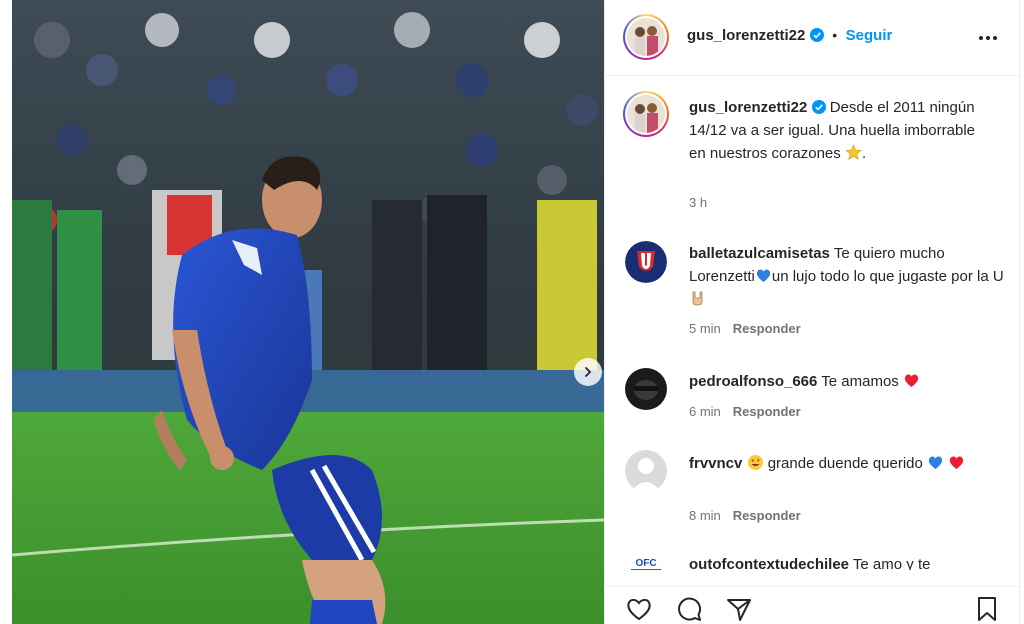  I want to click on star-emoji-icon, so click(853, 152).